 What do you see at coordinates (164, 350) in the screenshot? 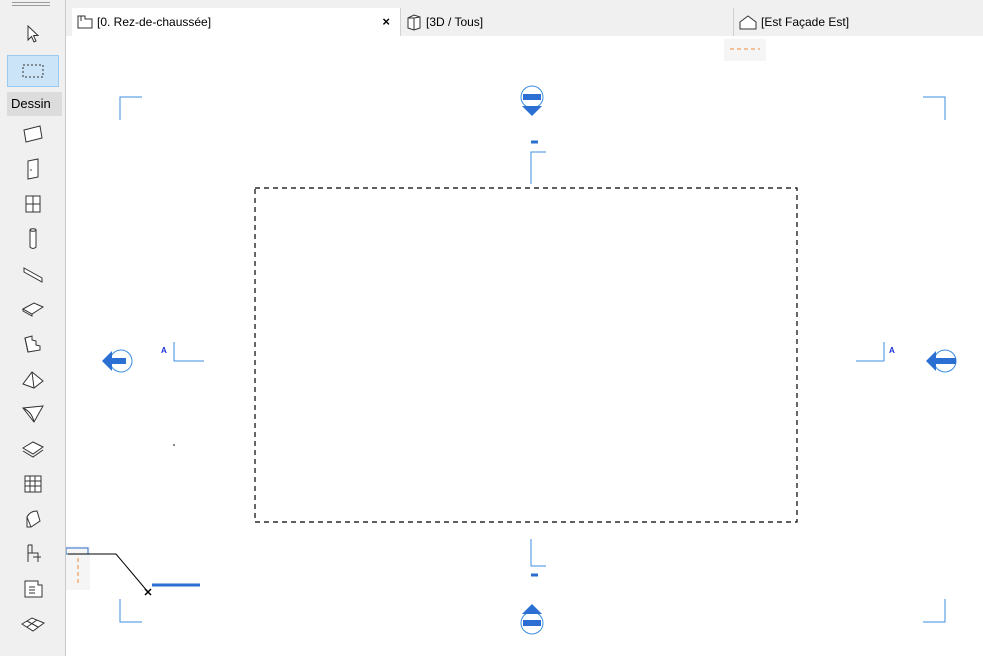
I see `section-label-left: A` at bounding box center [164, 350].